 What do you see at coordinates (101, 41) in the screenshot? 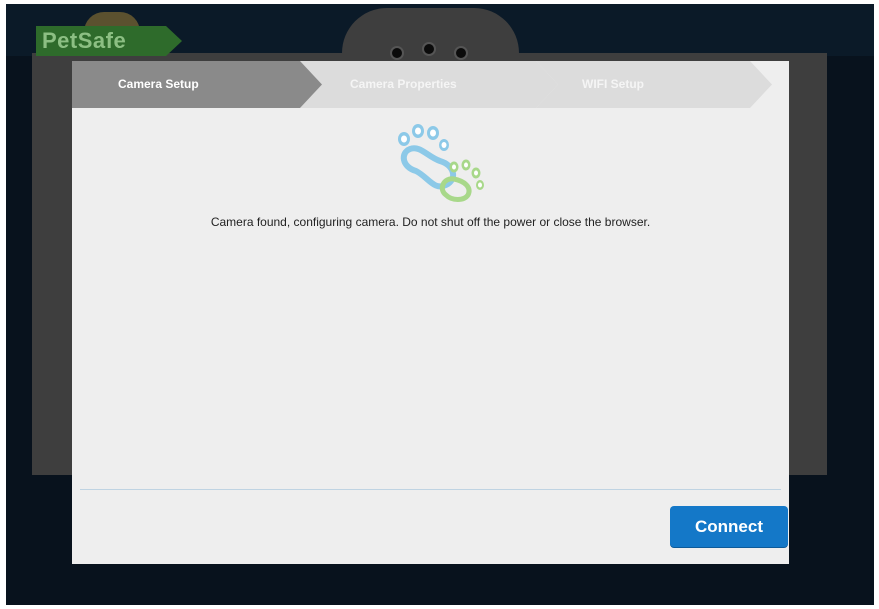
I see `logo-text: PetSafe` at bounding box center [101, 41].